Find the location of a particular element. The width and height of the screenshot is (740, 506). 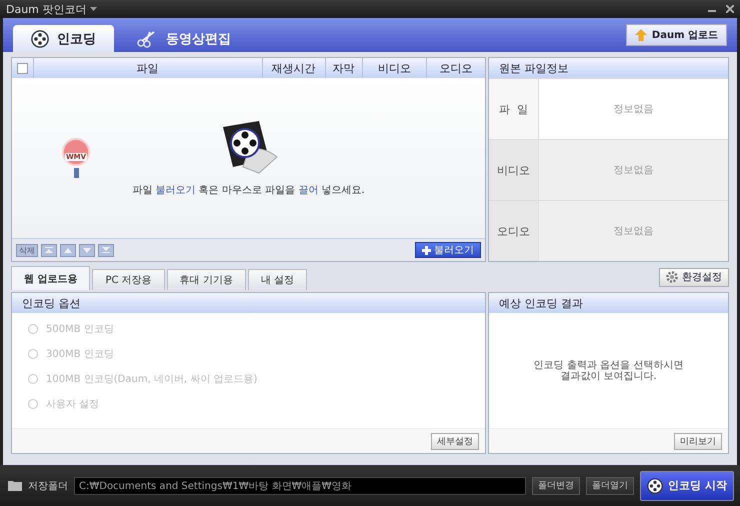

move-down-button is located at coordinates (87, 250).